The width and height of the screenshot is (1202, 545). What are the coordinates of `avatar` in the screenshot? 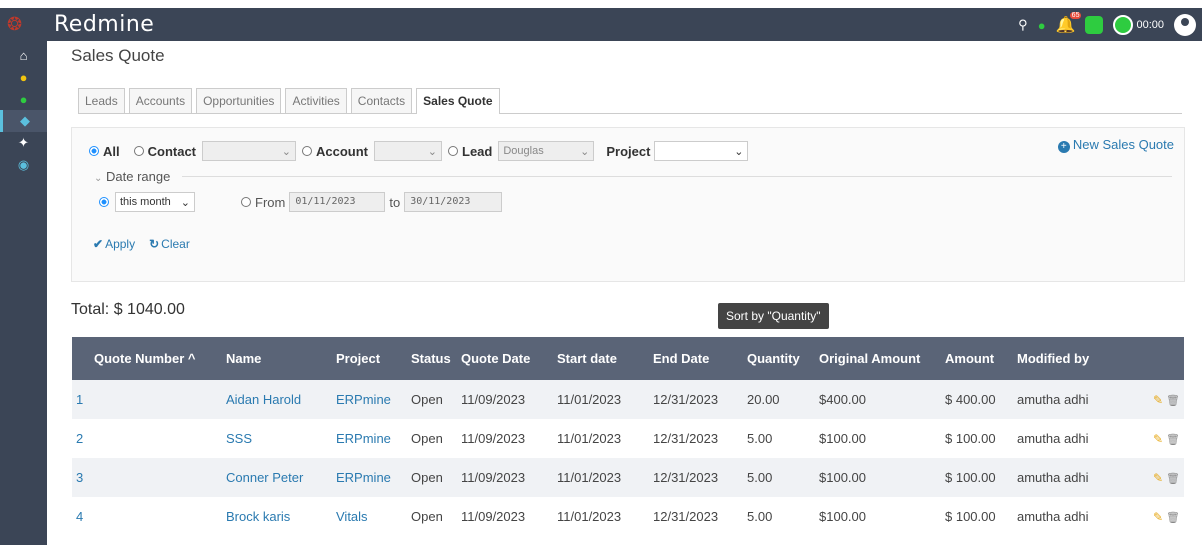 It's located at (1185, 25).